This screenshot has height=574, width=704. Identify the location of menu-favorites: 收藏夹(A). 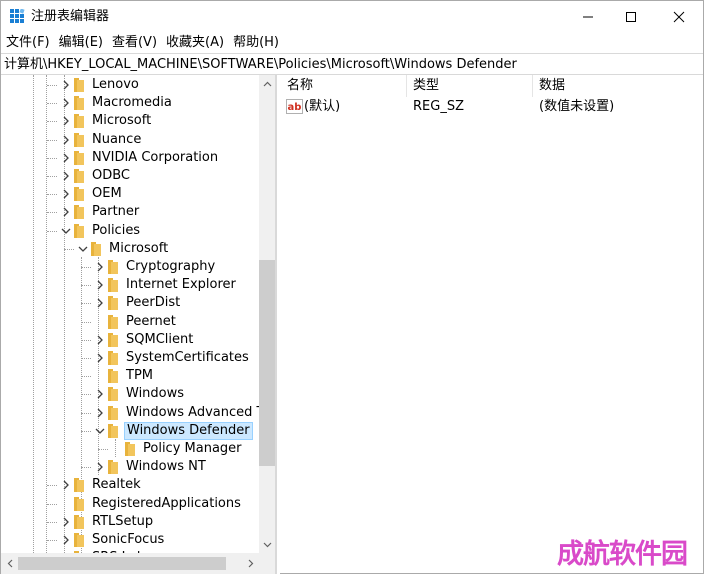
(195, 42).